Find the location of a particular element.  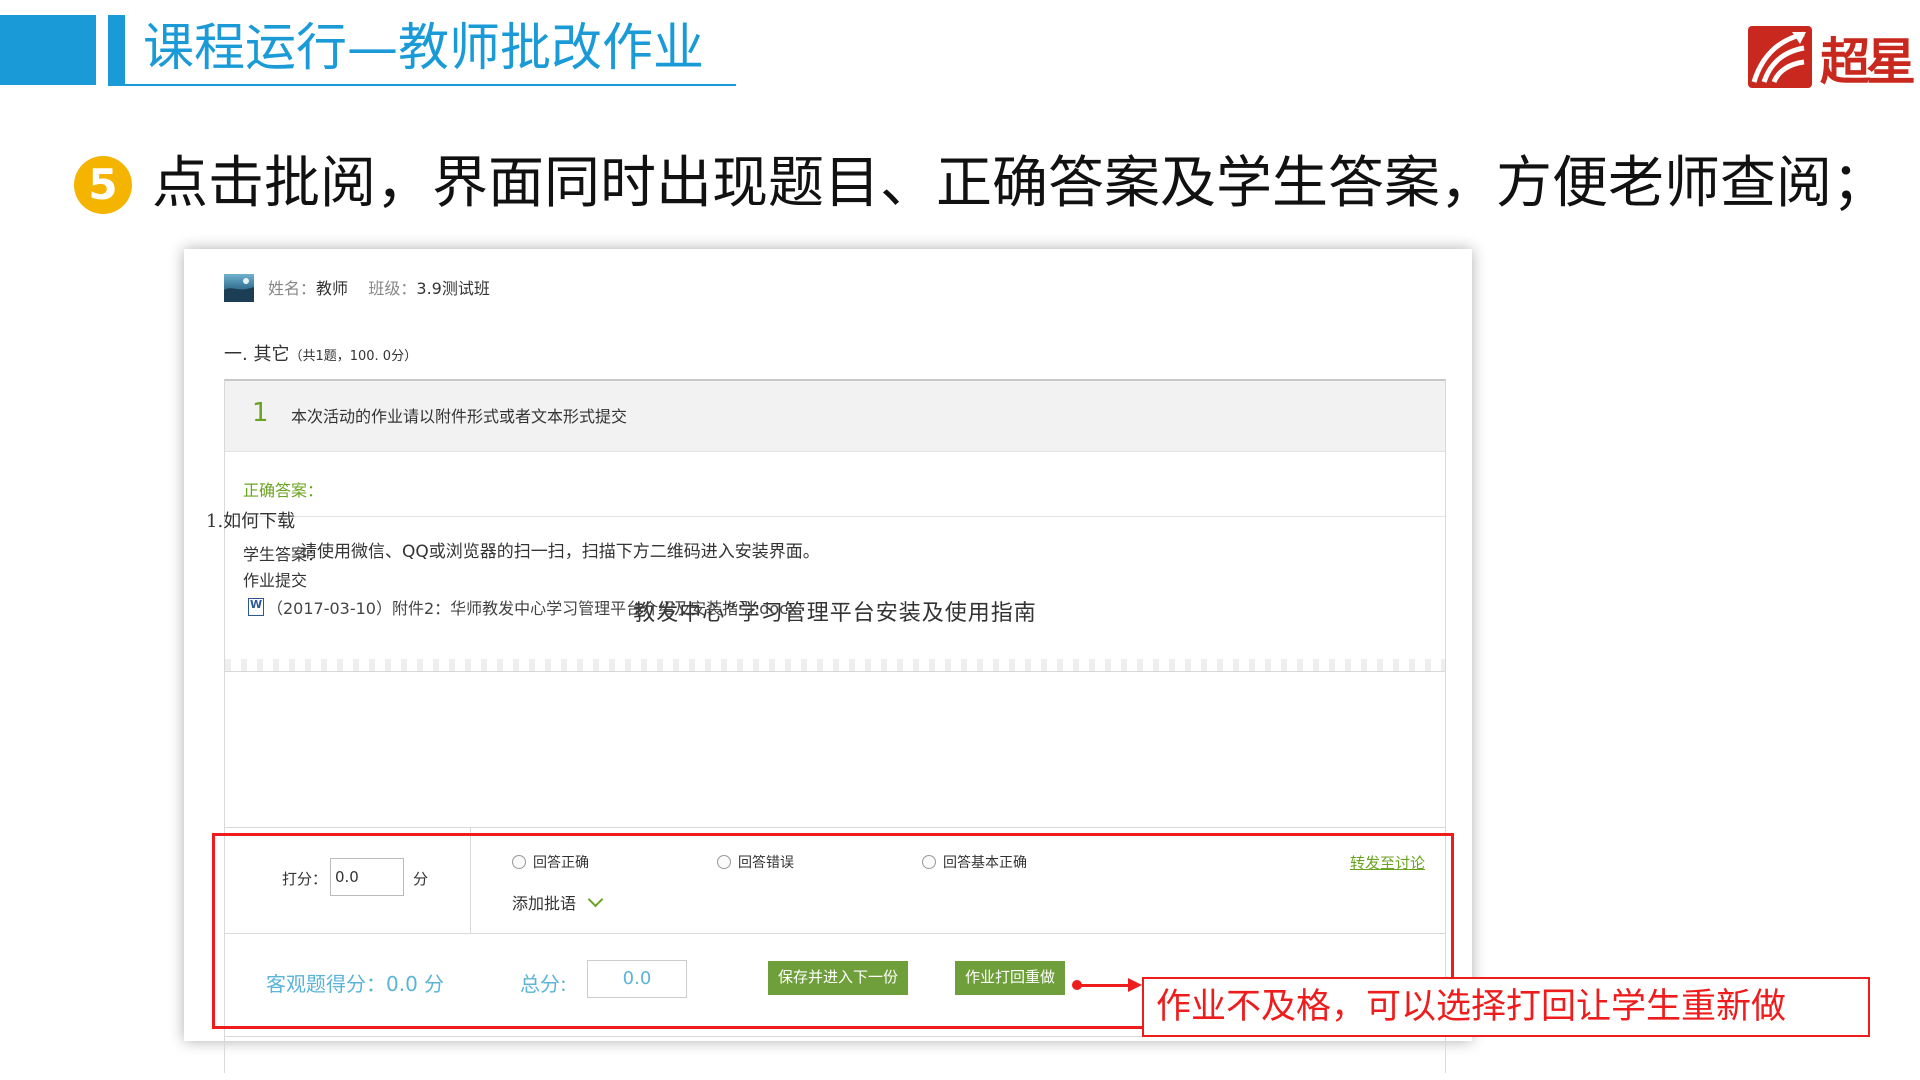

radio-answer-wrong: 回答错误 is located at coordinates (755, 862).